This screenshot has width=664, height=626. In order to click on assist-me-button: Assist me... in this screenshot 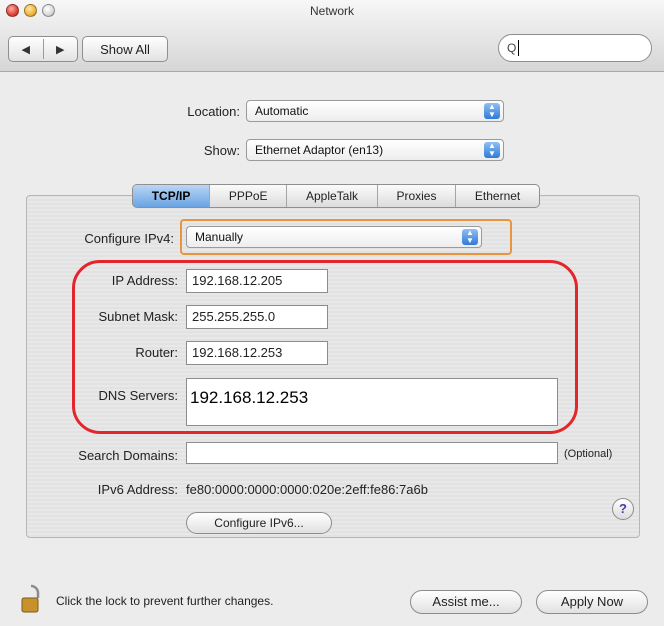, I will do `click(466, 602)`.